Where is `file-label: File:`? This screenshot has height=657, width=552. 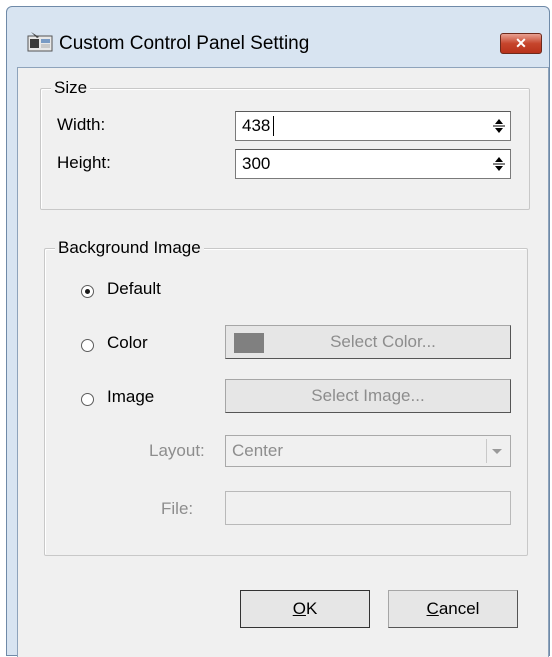
file-label: File: is located at coordinates (177, 508).